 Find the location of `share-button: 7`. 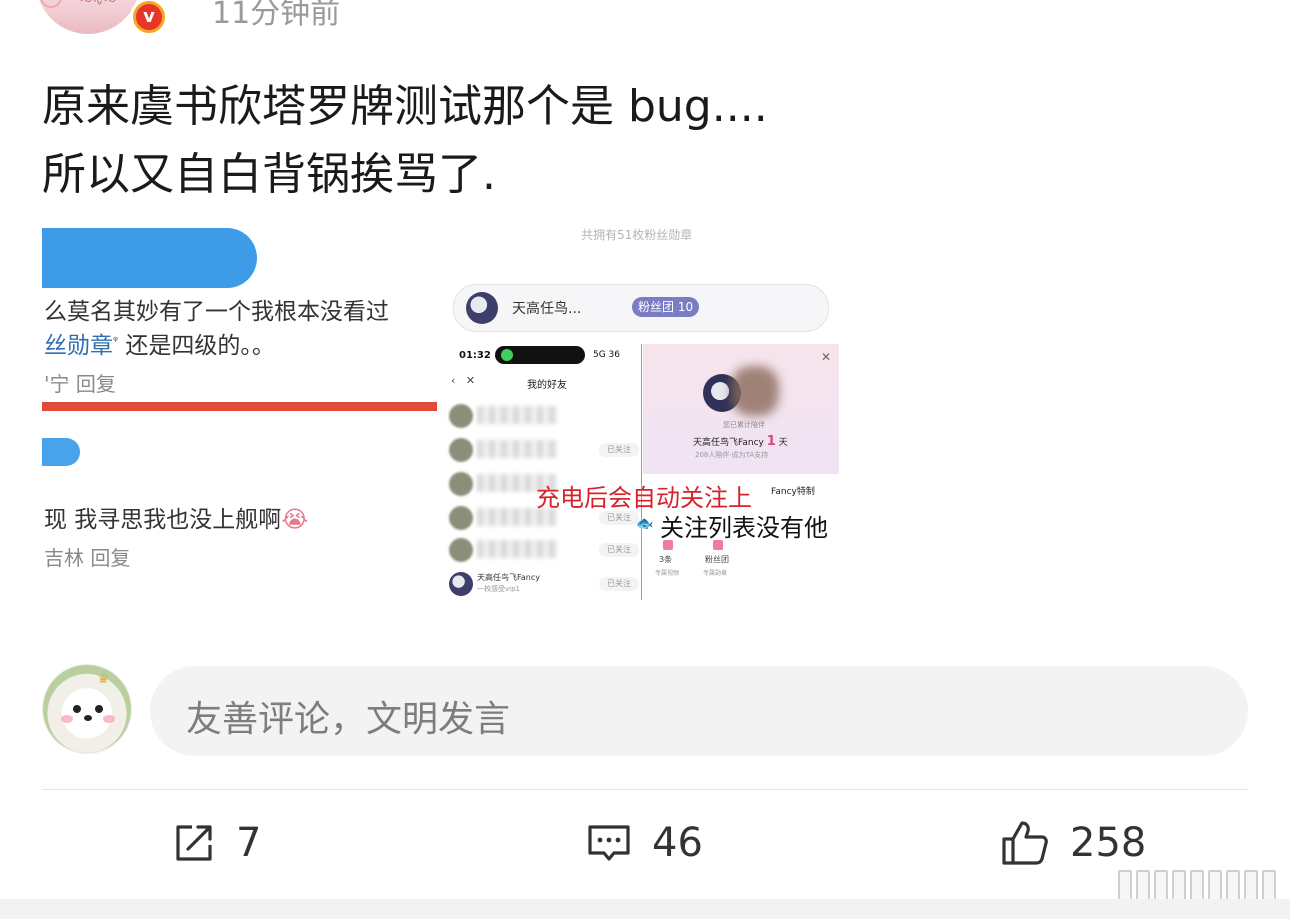

share-button: 7 is located at coordinates (216, 843).